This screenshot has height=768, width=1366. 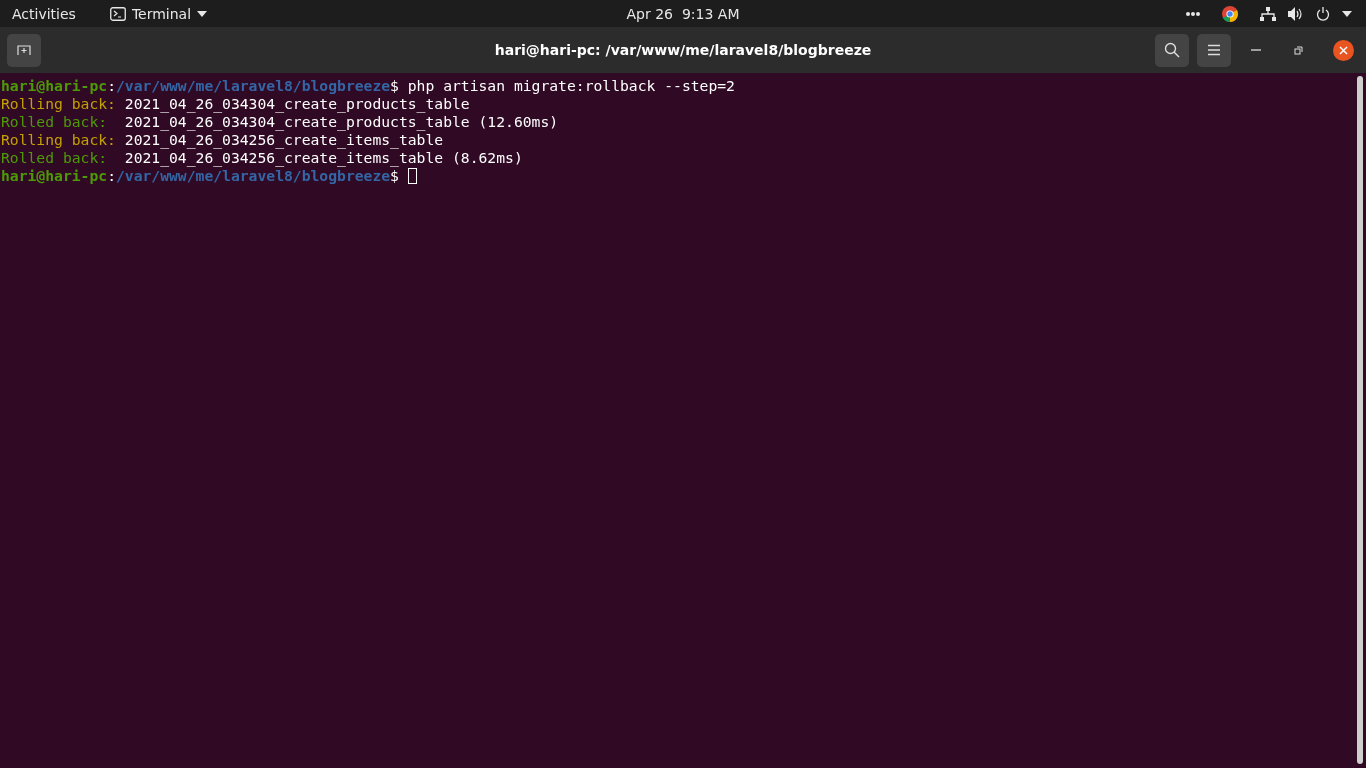 What do you see at coordinates (161, 13) in the screenshot?
I see `app-menu: Terminal` at bounding box center [161, 13].